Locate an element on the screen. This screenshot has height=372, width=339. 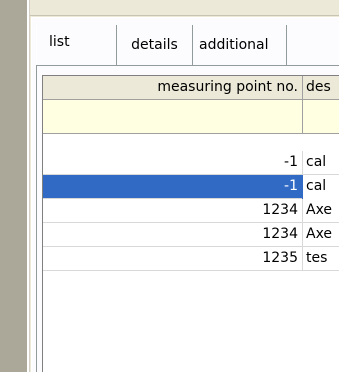
table-row-selected: -1 cal is located at coordinates (191, 187).